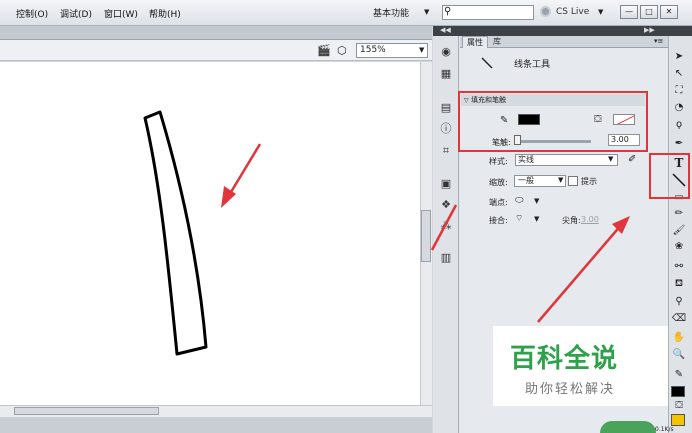 The width and height of the screenshot is (692, 433). What do you see at coordinates (216, 425) in the screenshot?
I see `timeline-strip` at bounding box center [216, 425].